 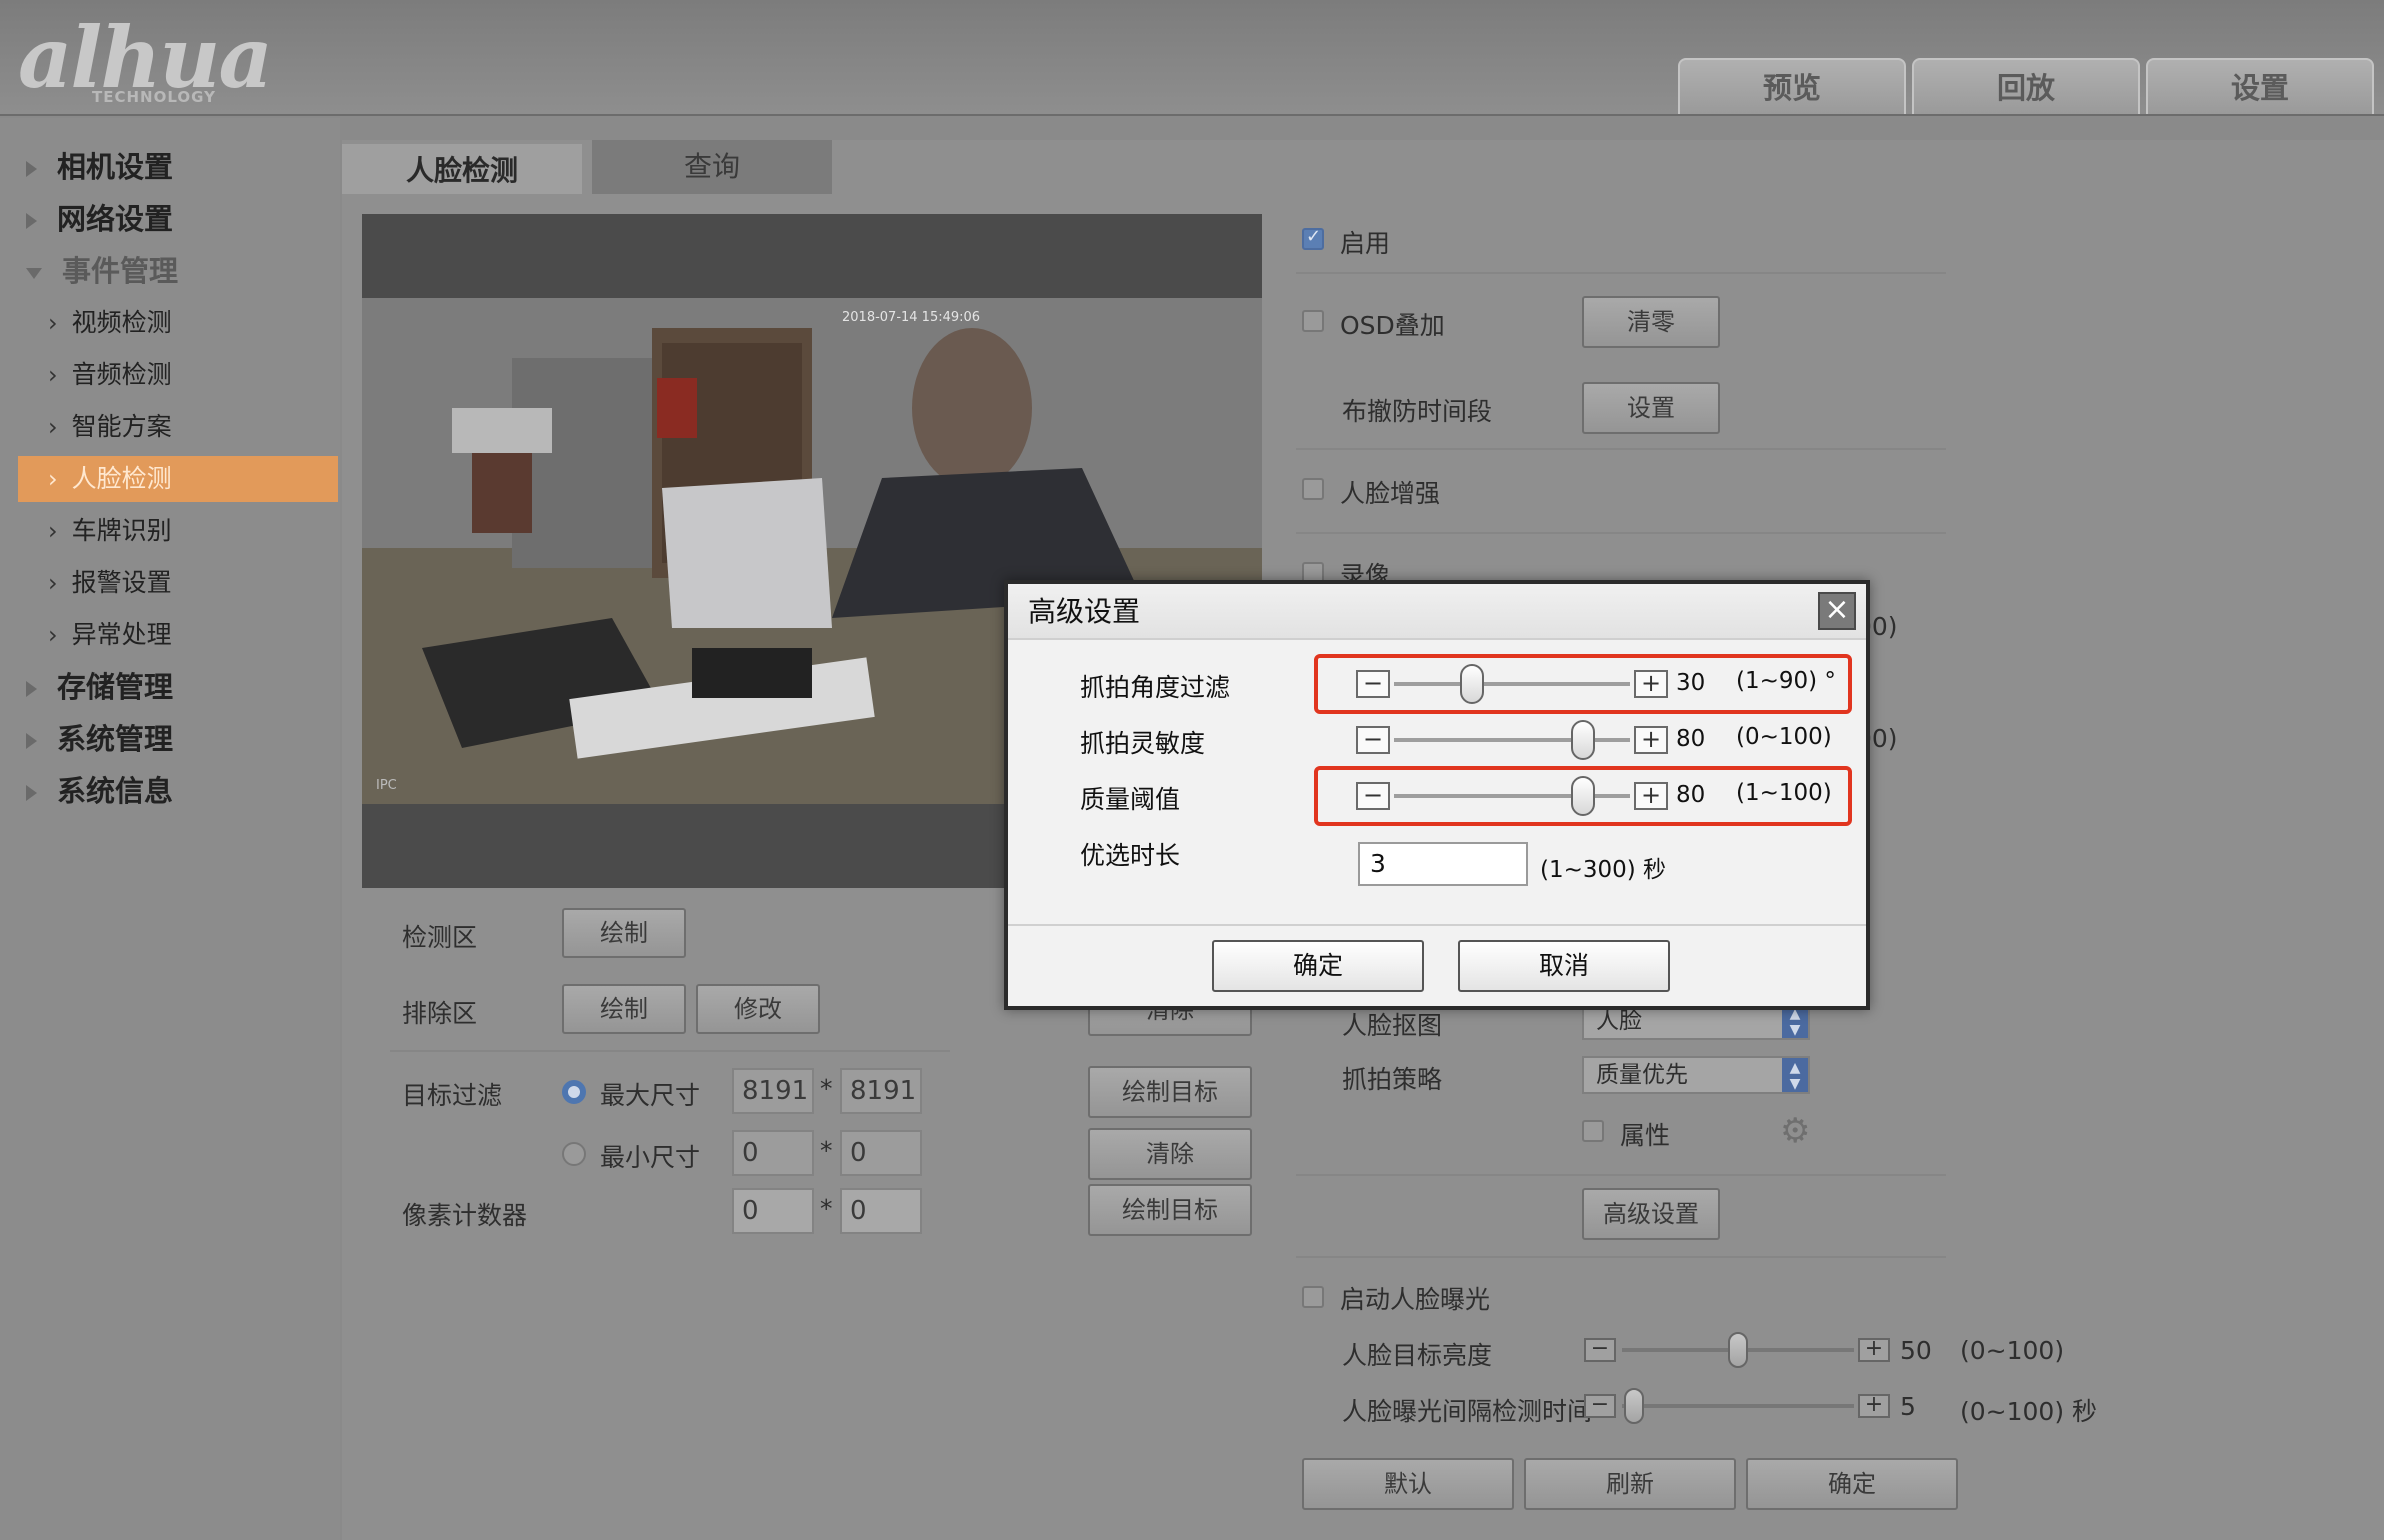 I want to click on sidebar-item-video-detect: › 视频检测, so click(x=178, y=323).